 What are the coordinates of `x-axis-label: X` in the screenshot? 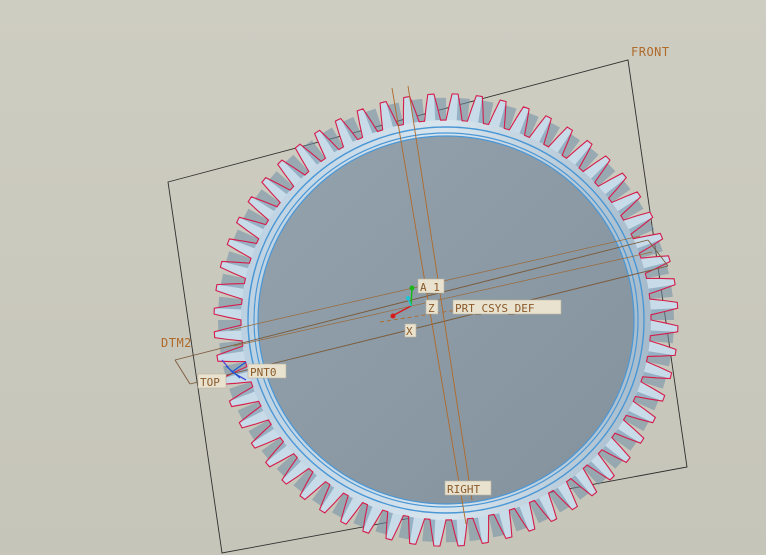 It's located at (409, 331).